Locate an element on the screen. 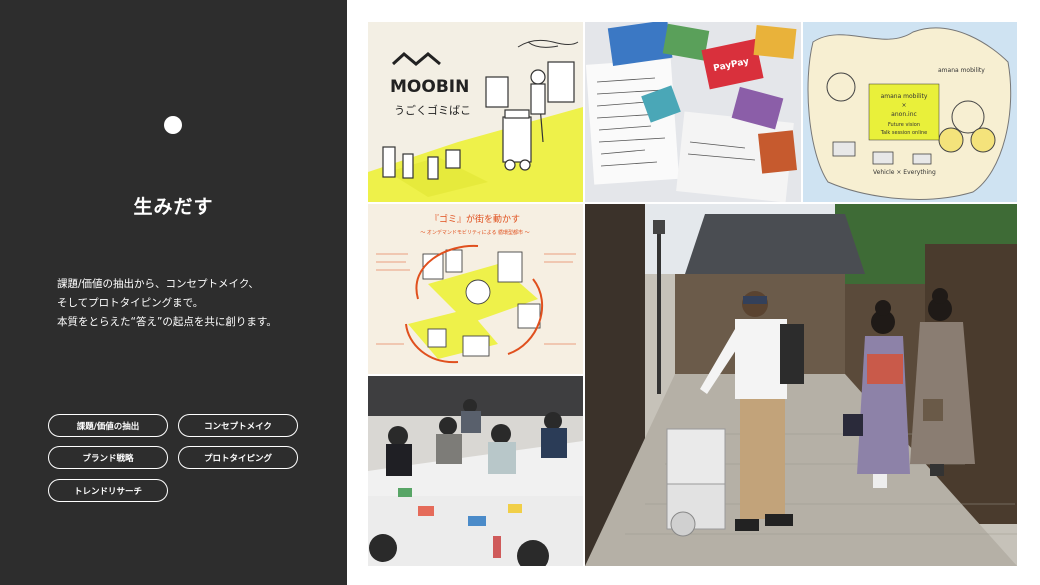 The image size is (1040, 585). image-brainstorm-notes: PayPay is located at coordinates (693, 112).